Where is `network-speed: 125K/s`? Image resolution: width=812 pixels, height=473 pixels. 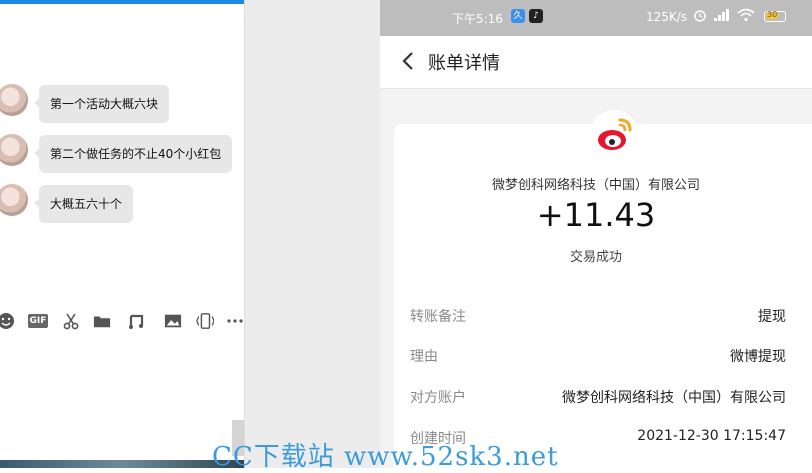
network-speed: 125K/s is located at coordinates (667, 17).